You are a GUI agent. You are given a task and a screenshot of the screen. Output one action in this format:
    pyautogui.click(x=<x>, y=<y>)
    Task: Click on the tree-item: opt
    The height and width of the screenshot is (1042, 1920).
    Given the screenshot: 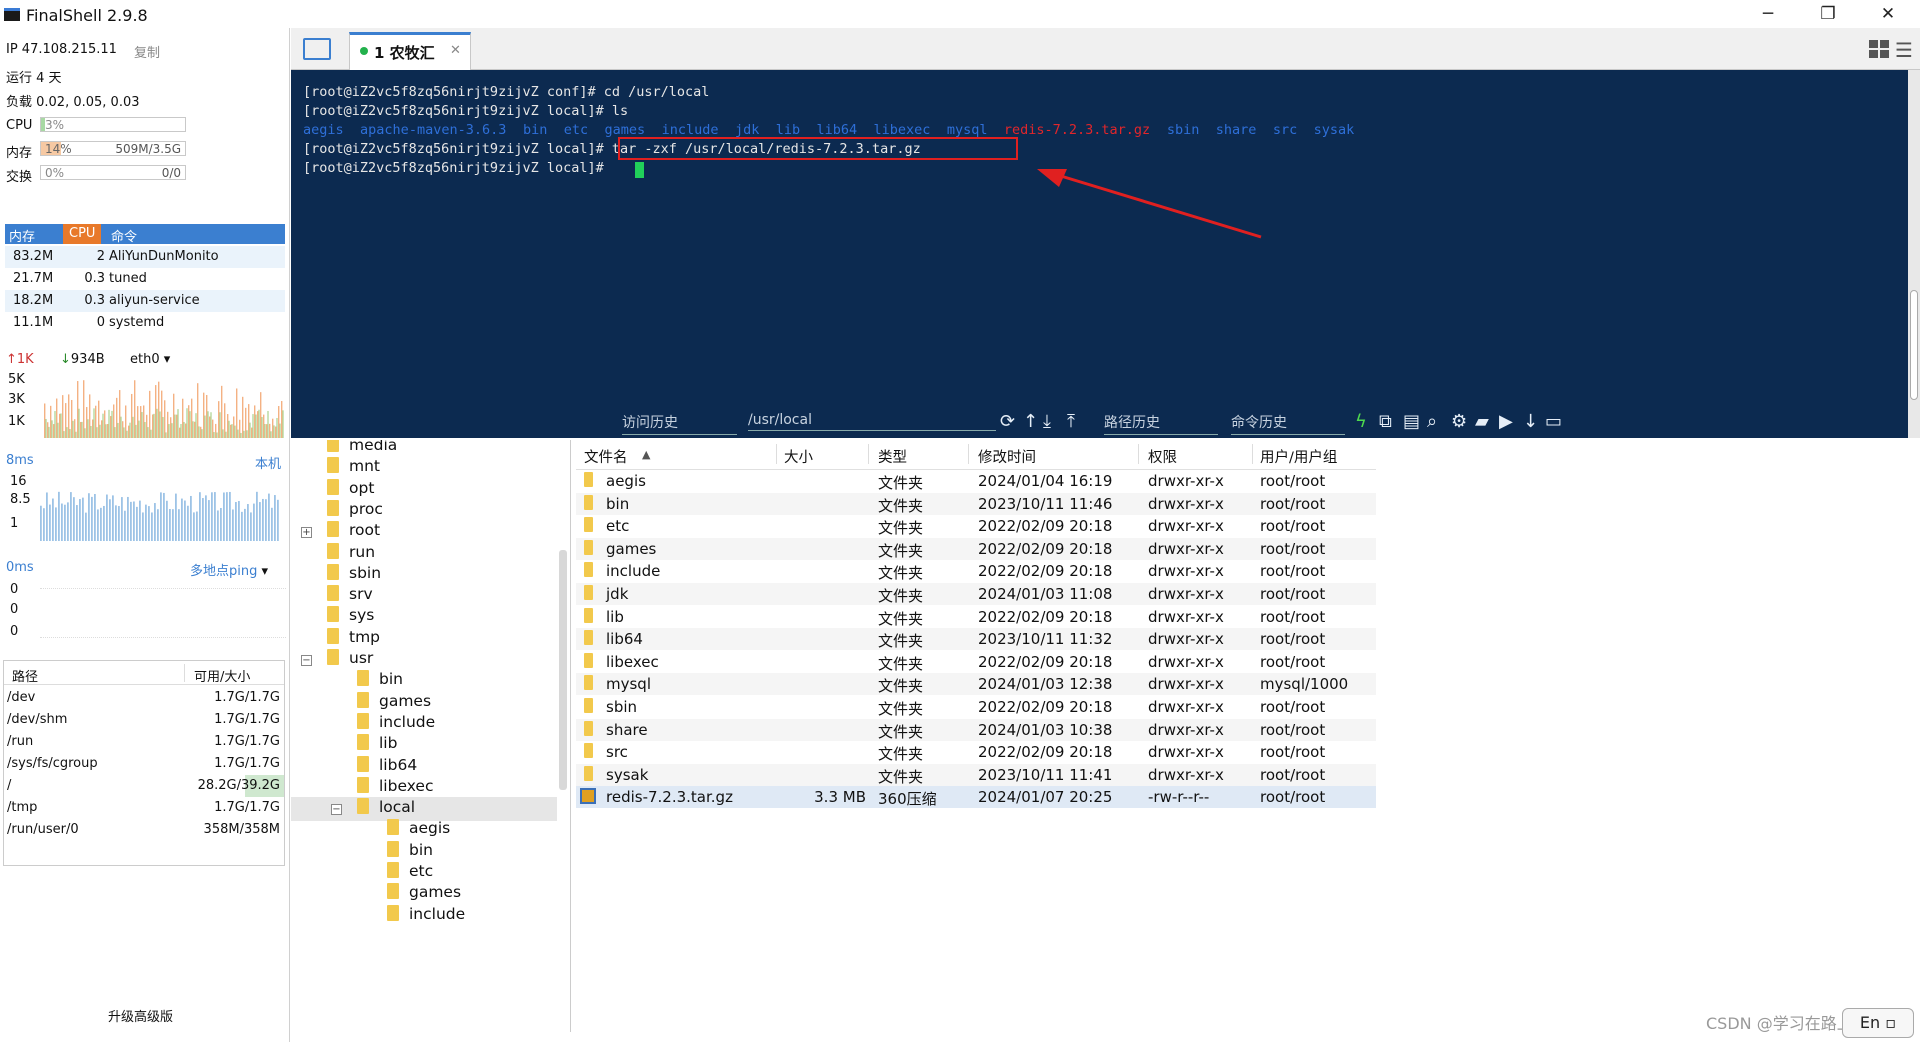 What is the action you would take?
    pyautogui.click(x=350, y=487)
    